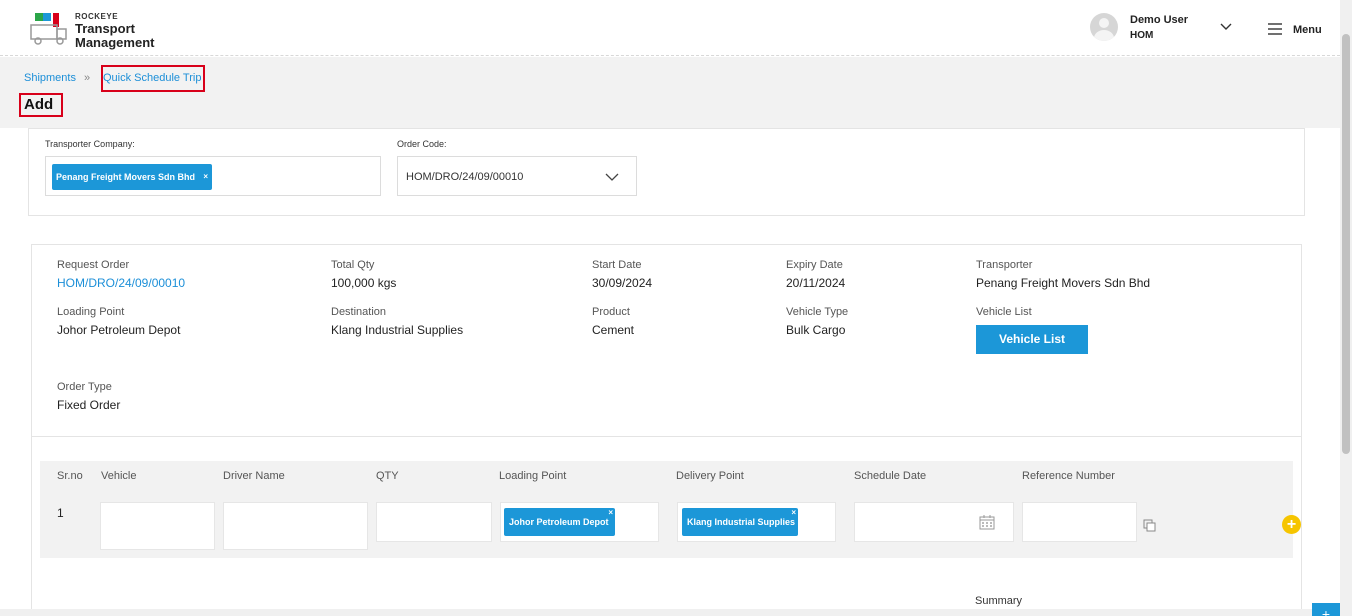  What do you see at coordinates (91, 312) in the screenshot?
I see `loading-point-label: Loading Point` at bounding box center [91, 312].